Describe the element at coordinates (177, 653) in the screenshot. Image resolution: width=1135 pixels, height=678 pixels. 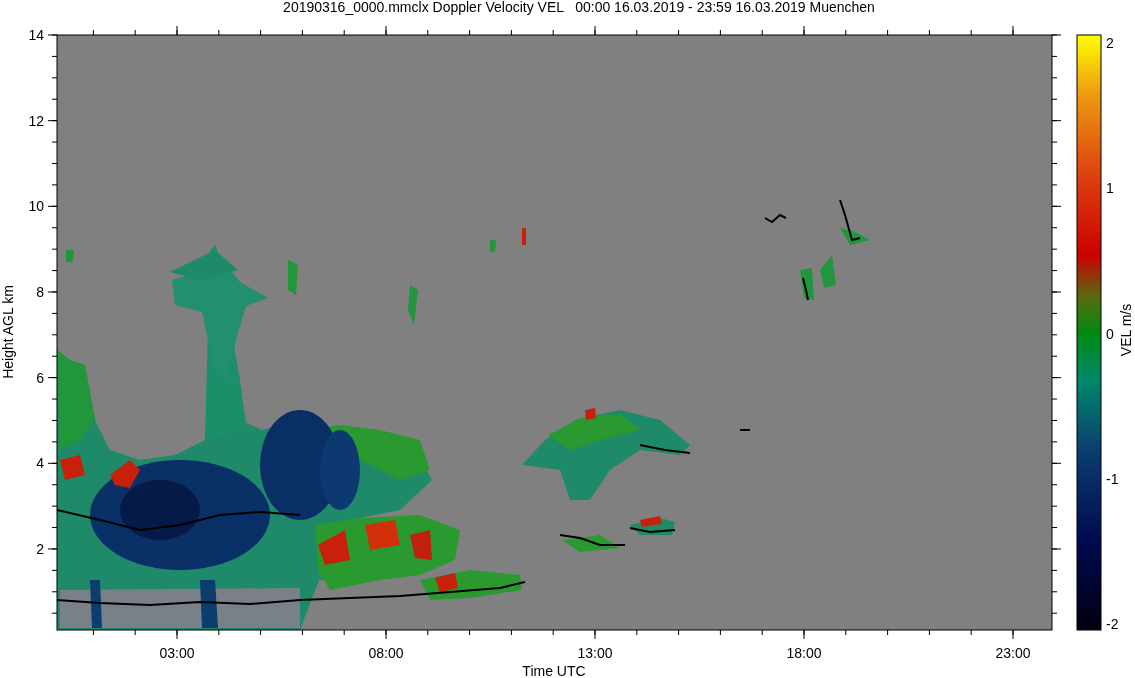
I see `x-tick-label: 03:00` at that location.